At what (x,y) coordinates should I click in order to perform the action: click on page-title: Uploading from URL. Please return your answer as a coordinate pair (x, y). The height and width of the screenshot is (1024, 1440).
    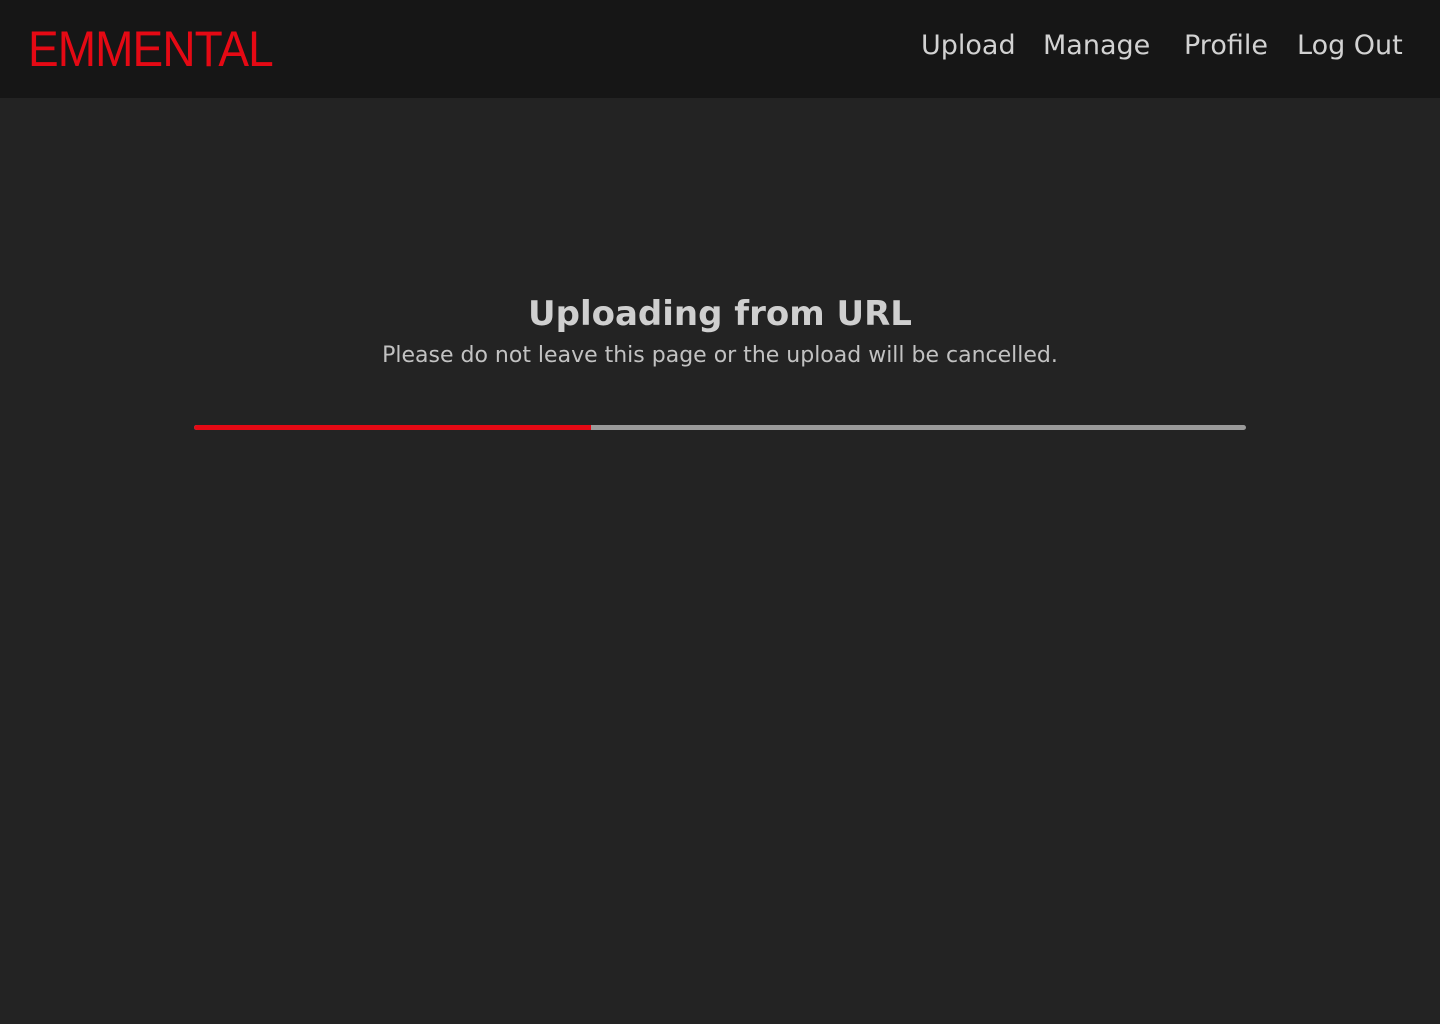
    Looking at the image, I should click on (720, 314).